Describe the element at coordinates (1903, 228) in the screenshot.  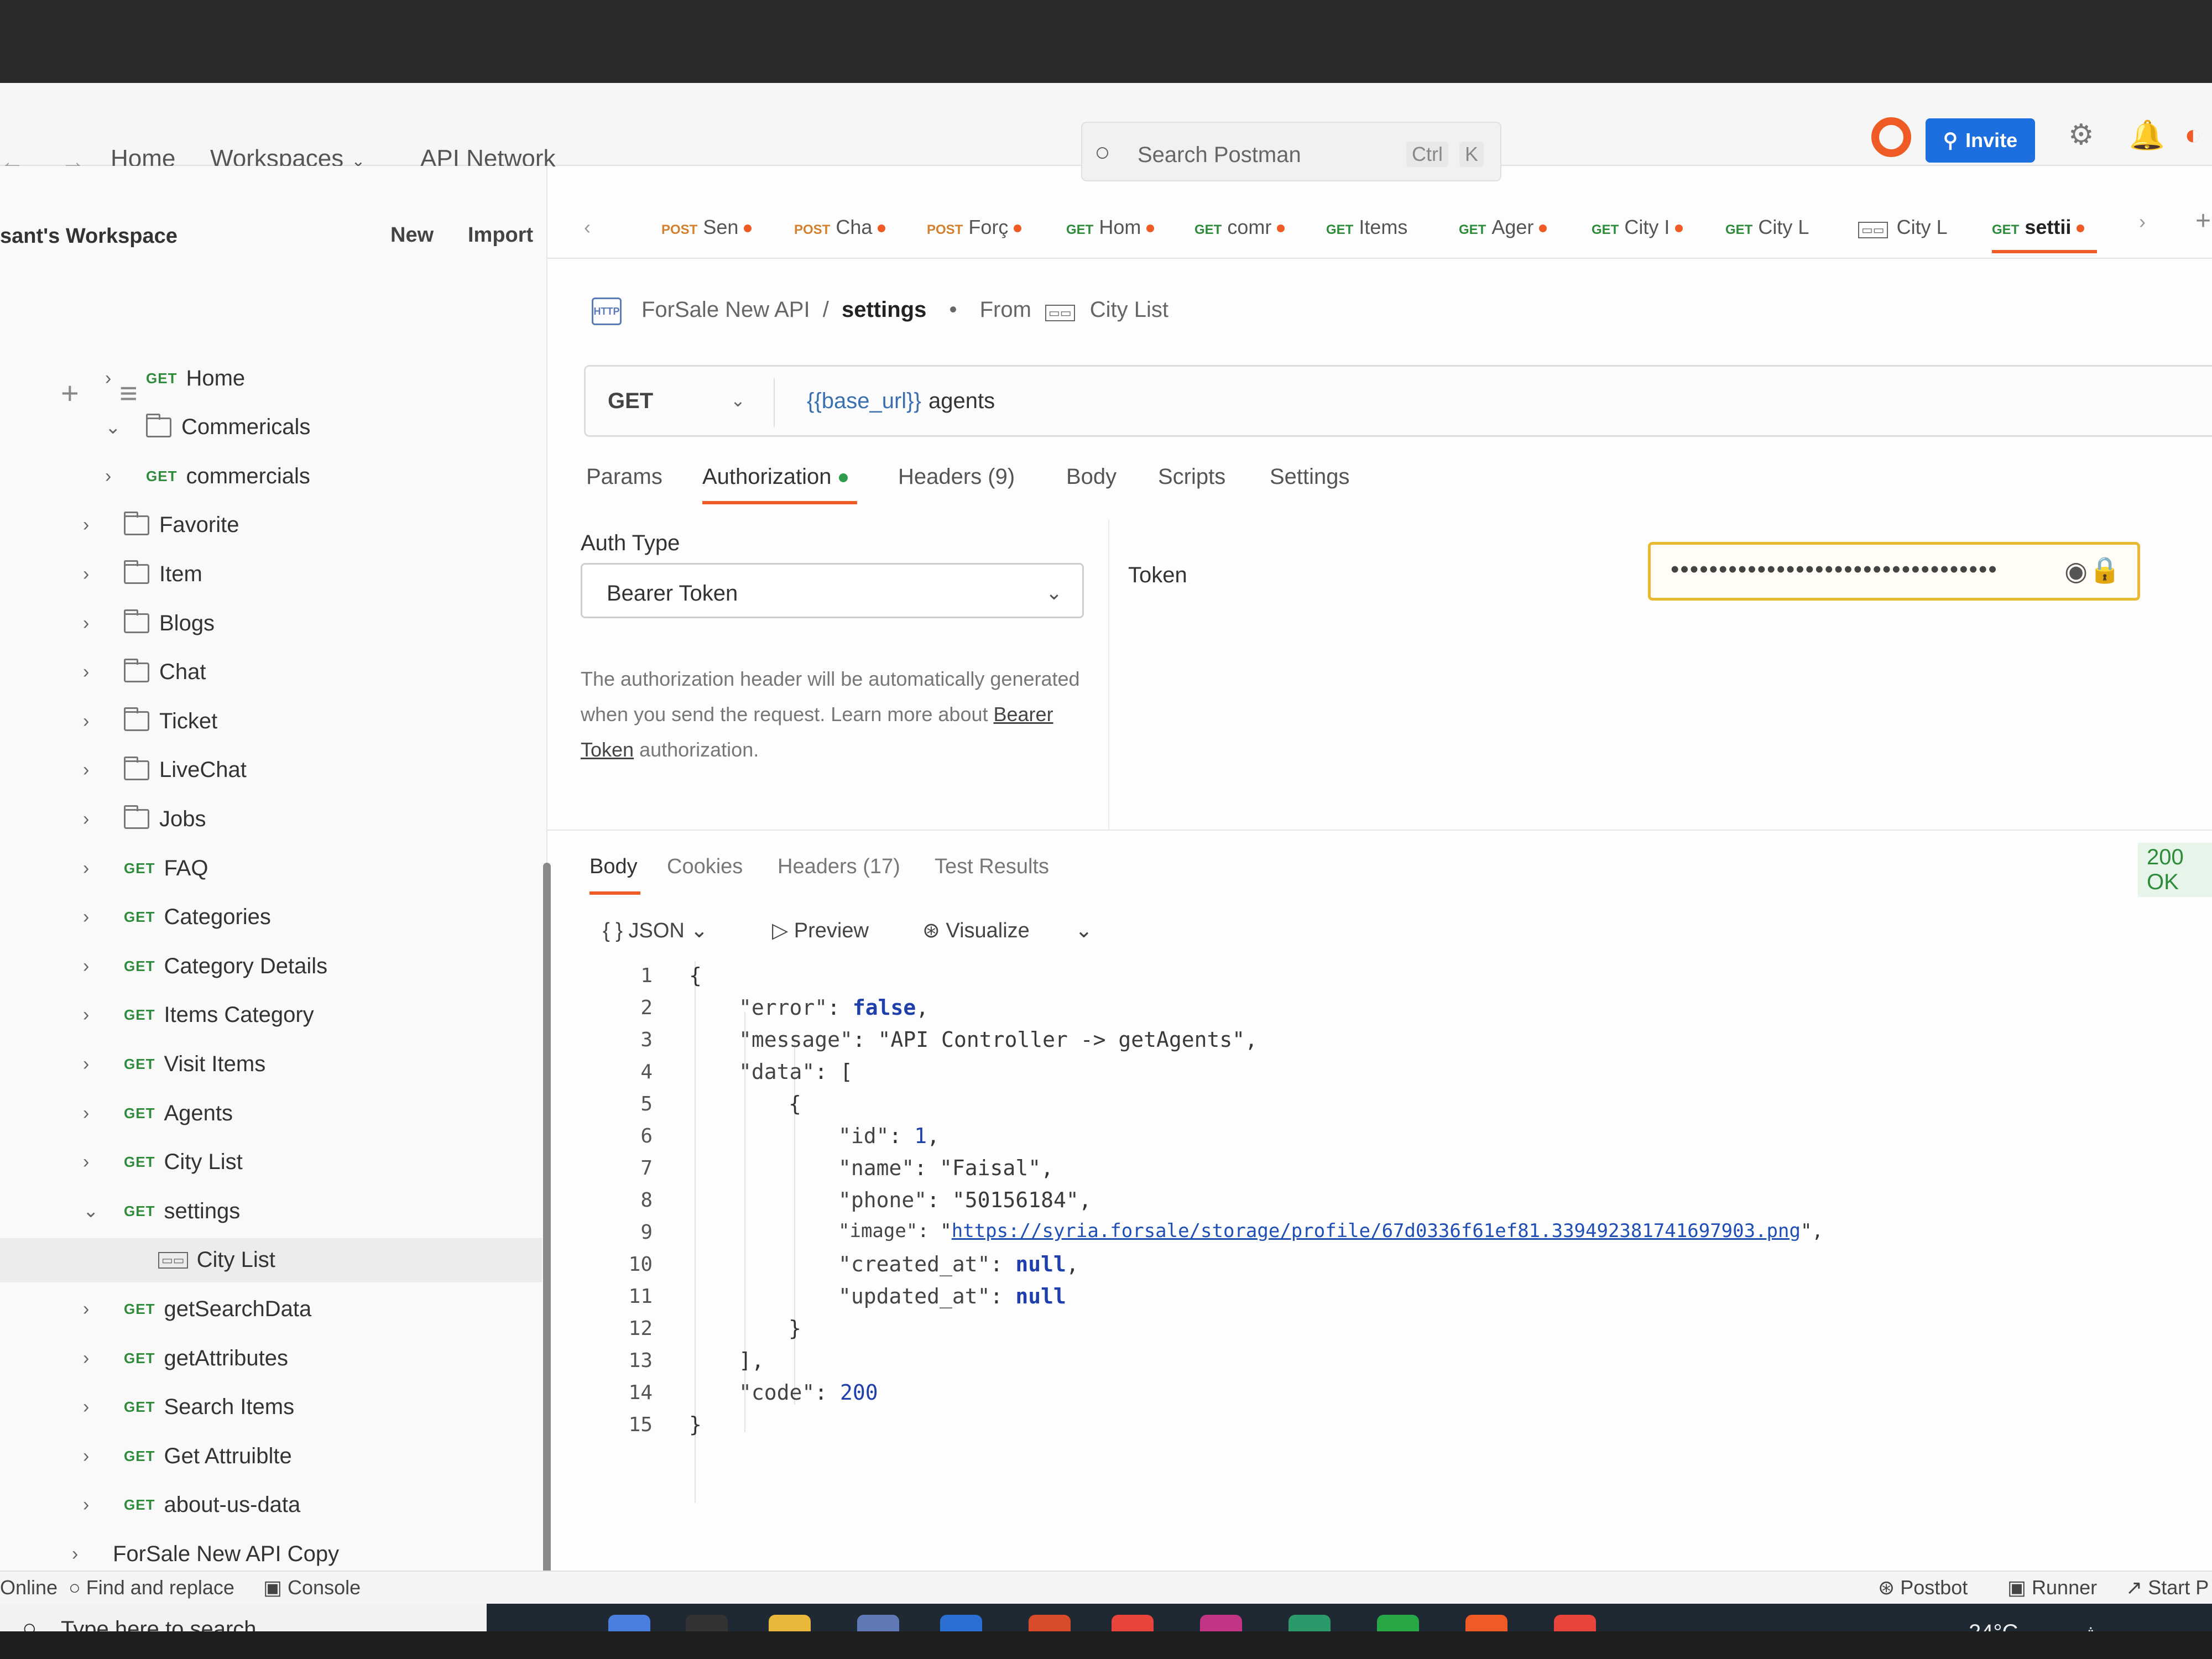
I see `tab-request: ▭▭ City L` at that location.